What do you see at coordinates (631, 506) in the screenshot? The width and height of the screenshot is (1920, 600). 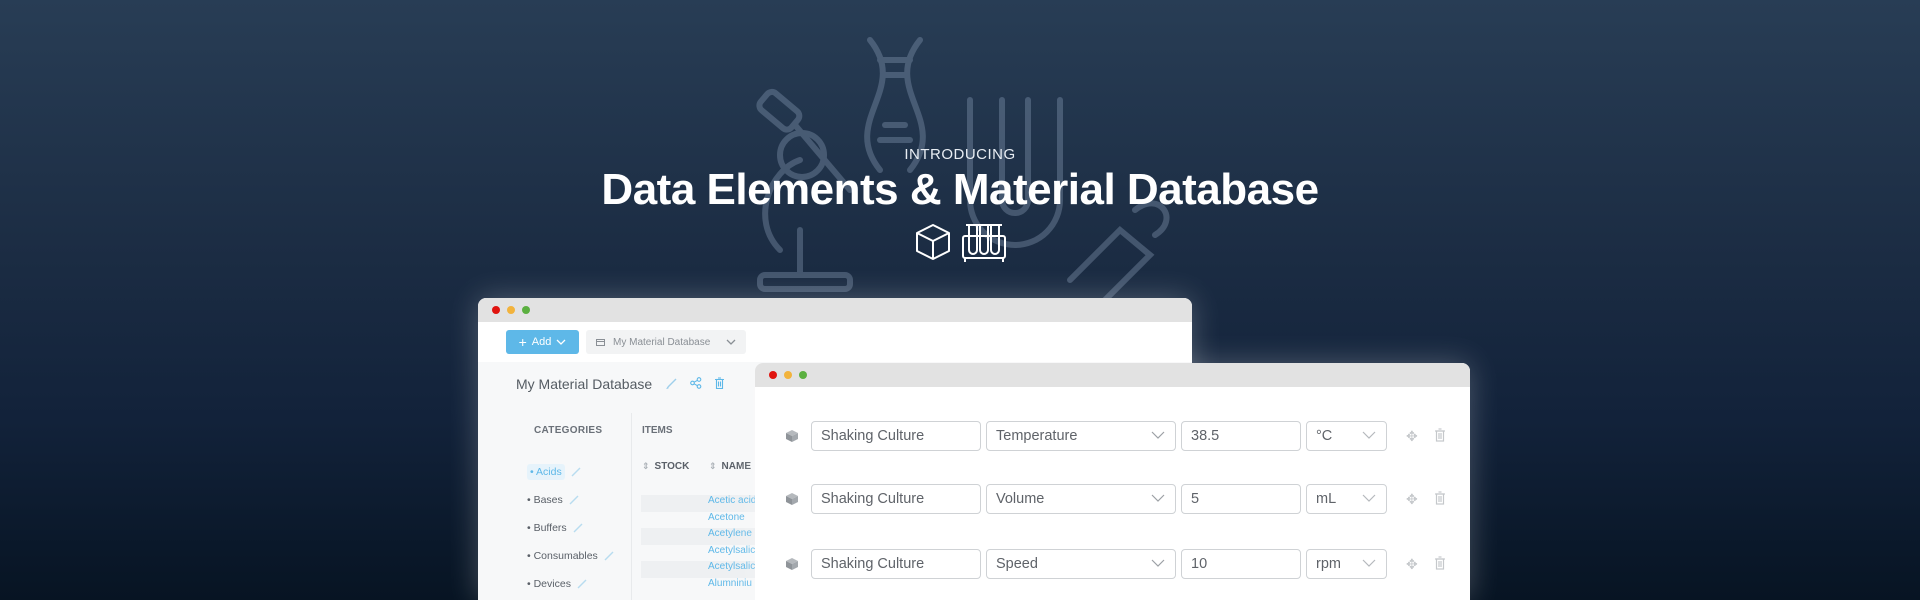 I see `panel-divider` at bounding box center [631, 506].